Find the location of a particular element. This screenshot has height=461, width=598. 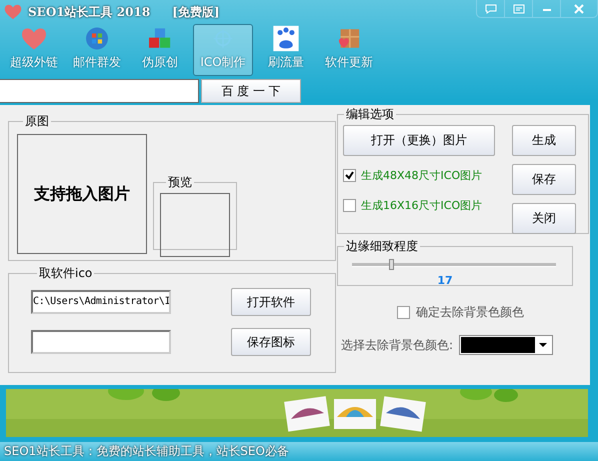

preview-title: 预览 is located at coordinates (180, 182).